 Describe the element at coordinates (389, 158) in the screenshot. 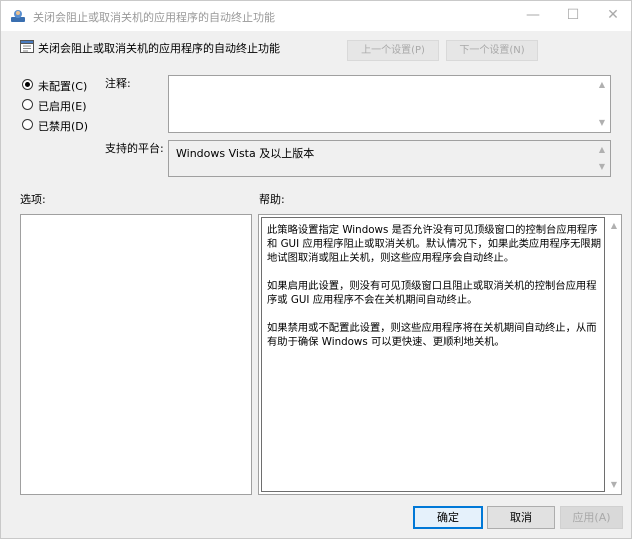

I see `platform-field: Windows Vista 及以上版本 ▲ ▼` at that location.